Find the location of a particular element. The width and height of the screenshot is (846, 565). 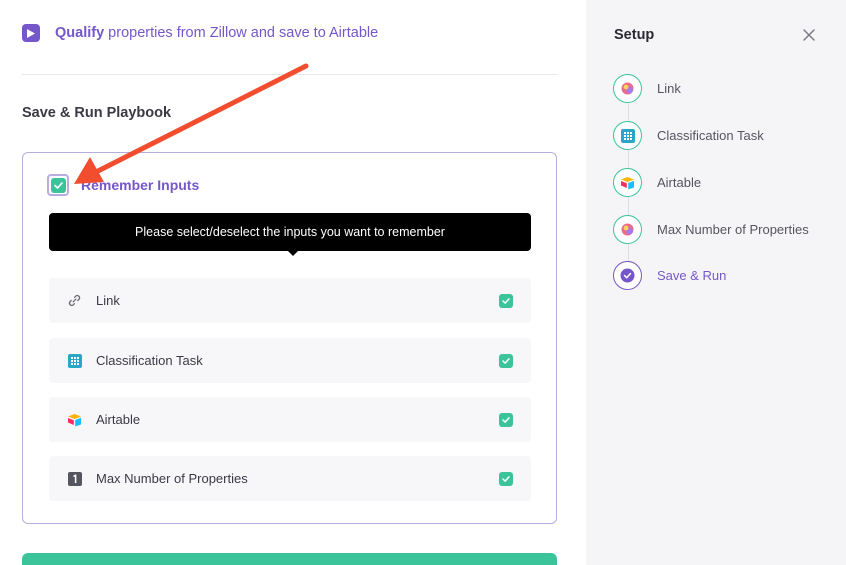

playbook-title-bold: Qualify is located at coordinates (80, 33).